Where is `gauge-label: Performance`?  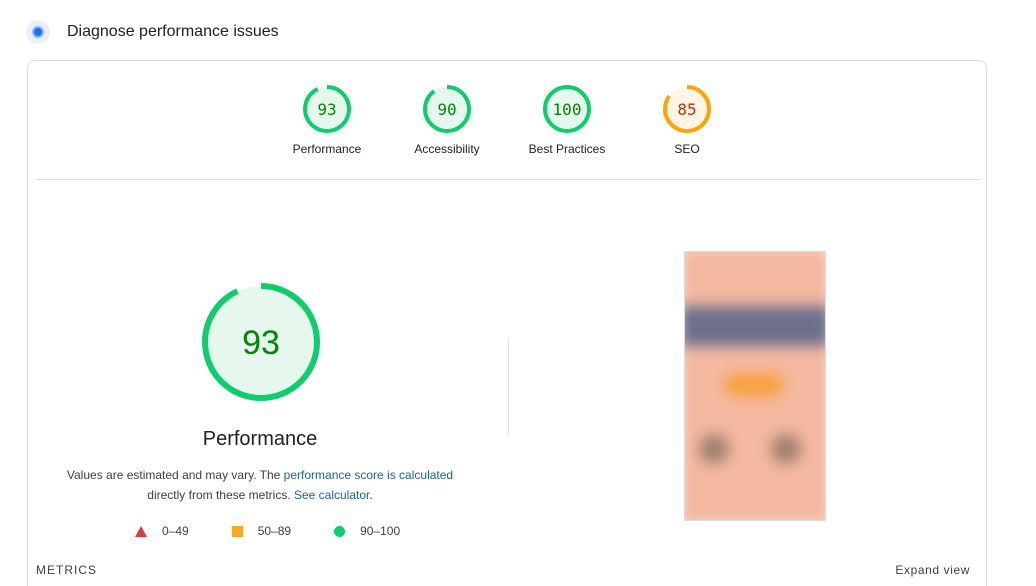
gauge-label: Performance is located at coordinates (327, 149).